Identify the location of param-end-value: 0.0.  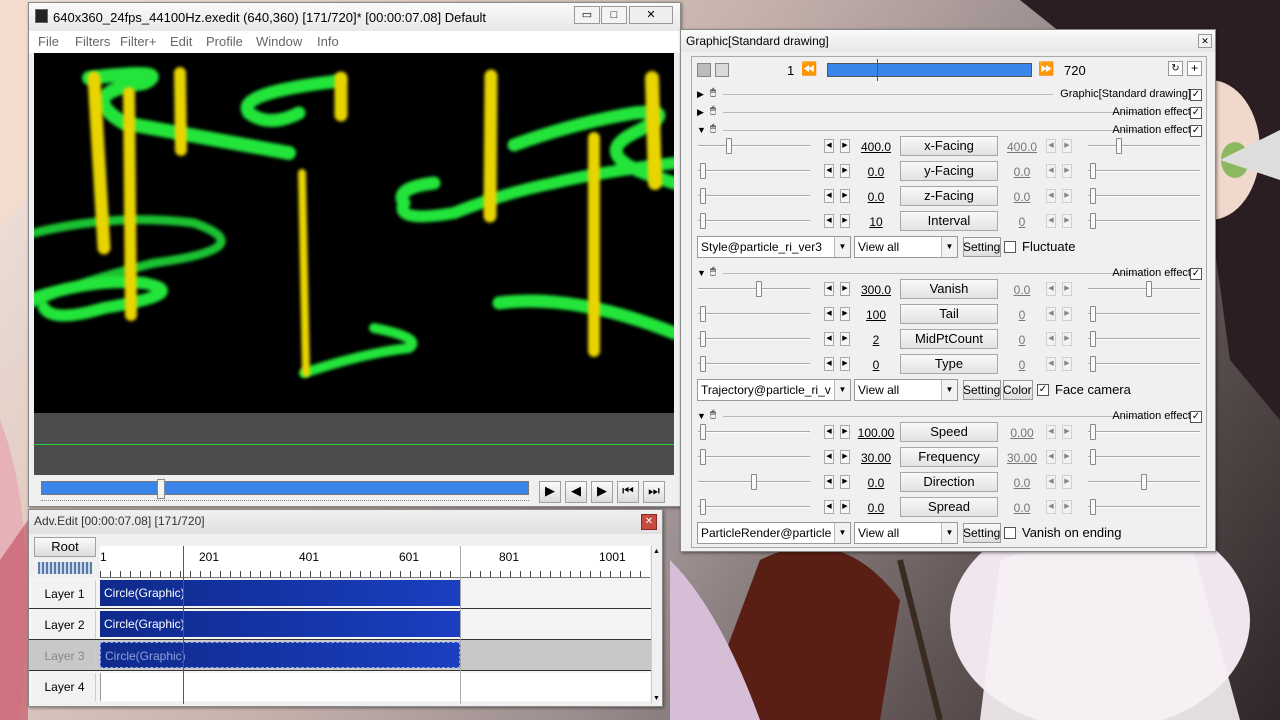
(1022, 197).